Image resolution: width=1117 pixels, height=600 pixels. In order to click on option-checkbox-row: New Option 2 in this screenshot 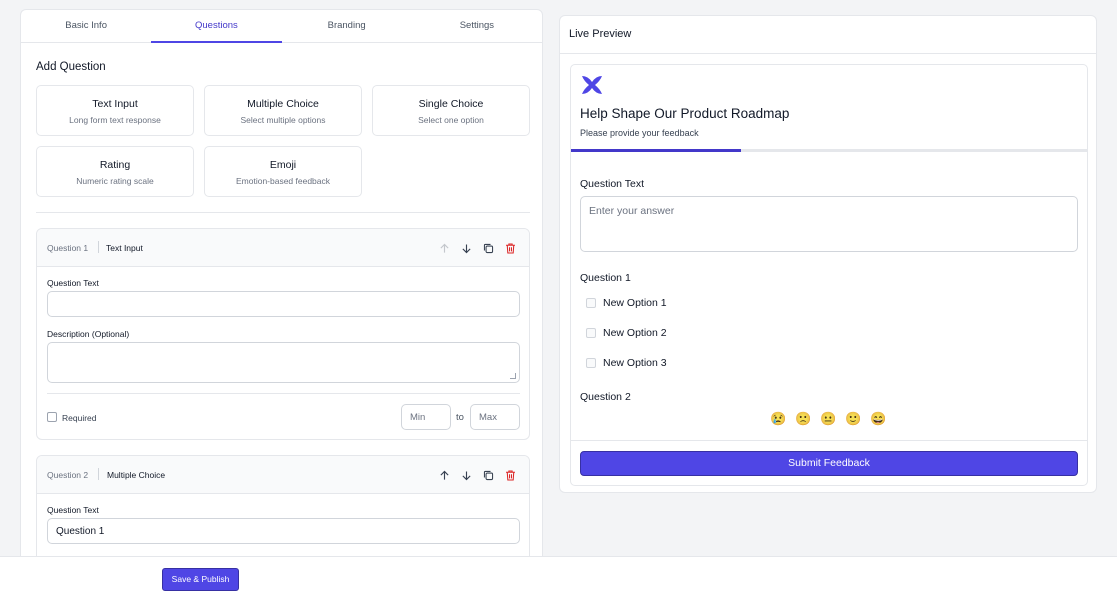, I will do `click(626, 333)`.